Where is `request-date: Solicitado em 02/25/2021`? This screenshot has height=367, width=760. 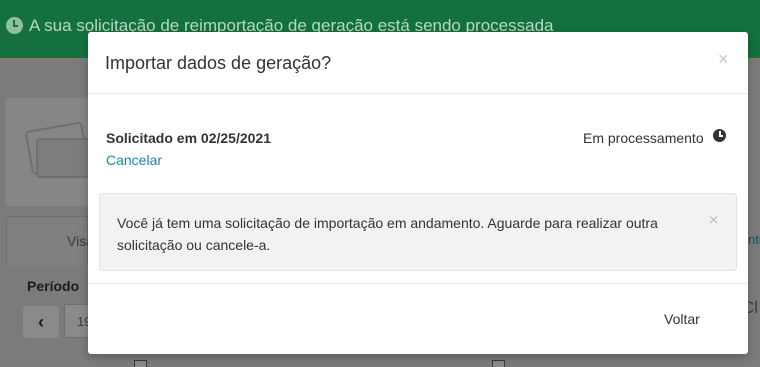 request-date: Solicitado em 02/25/2021 is located at coordinates (188, 138).